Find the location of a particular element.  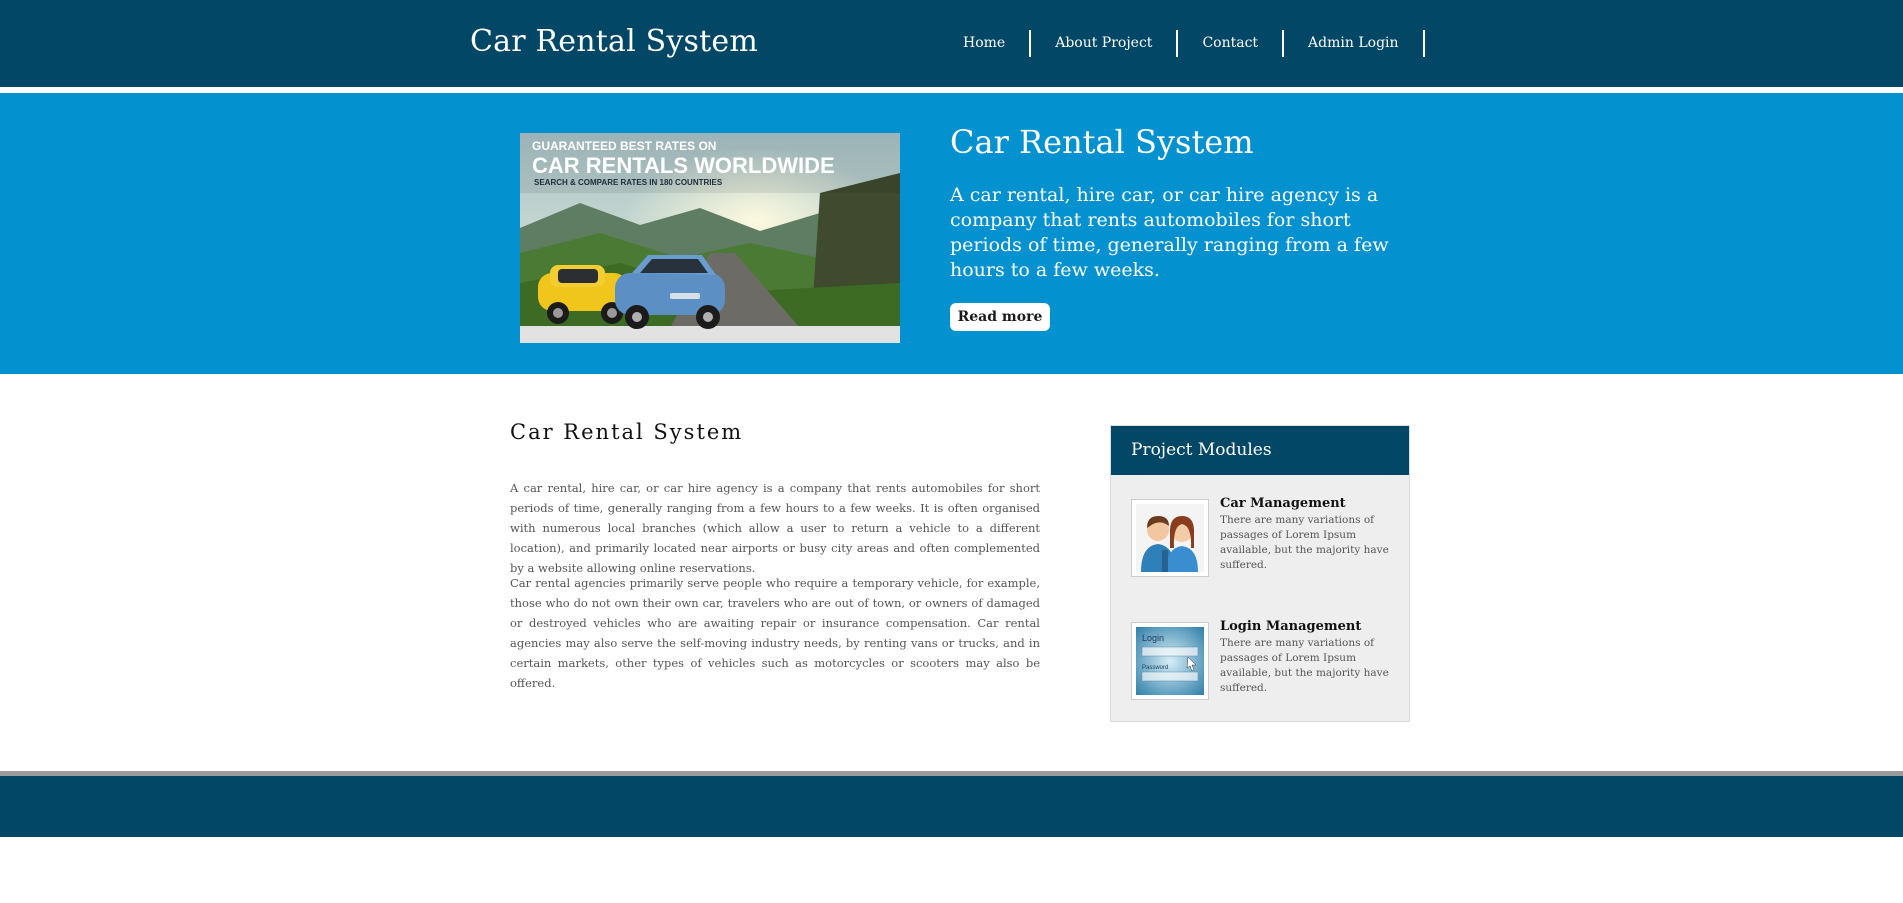

login-form-icon: Login Password is located at coordinates (1170, 661).